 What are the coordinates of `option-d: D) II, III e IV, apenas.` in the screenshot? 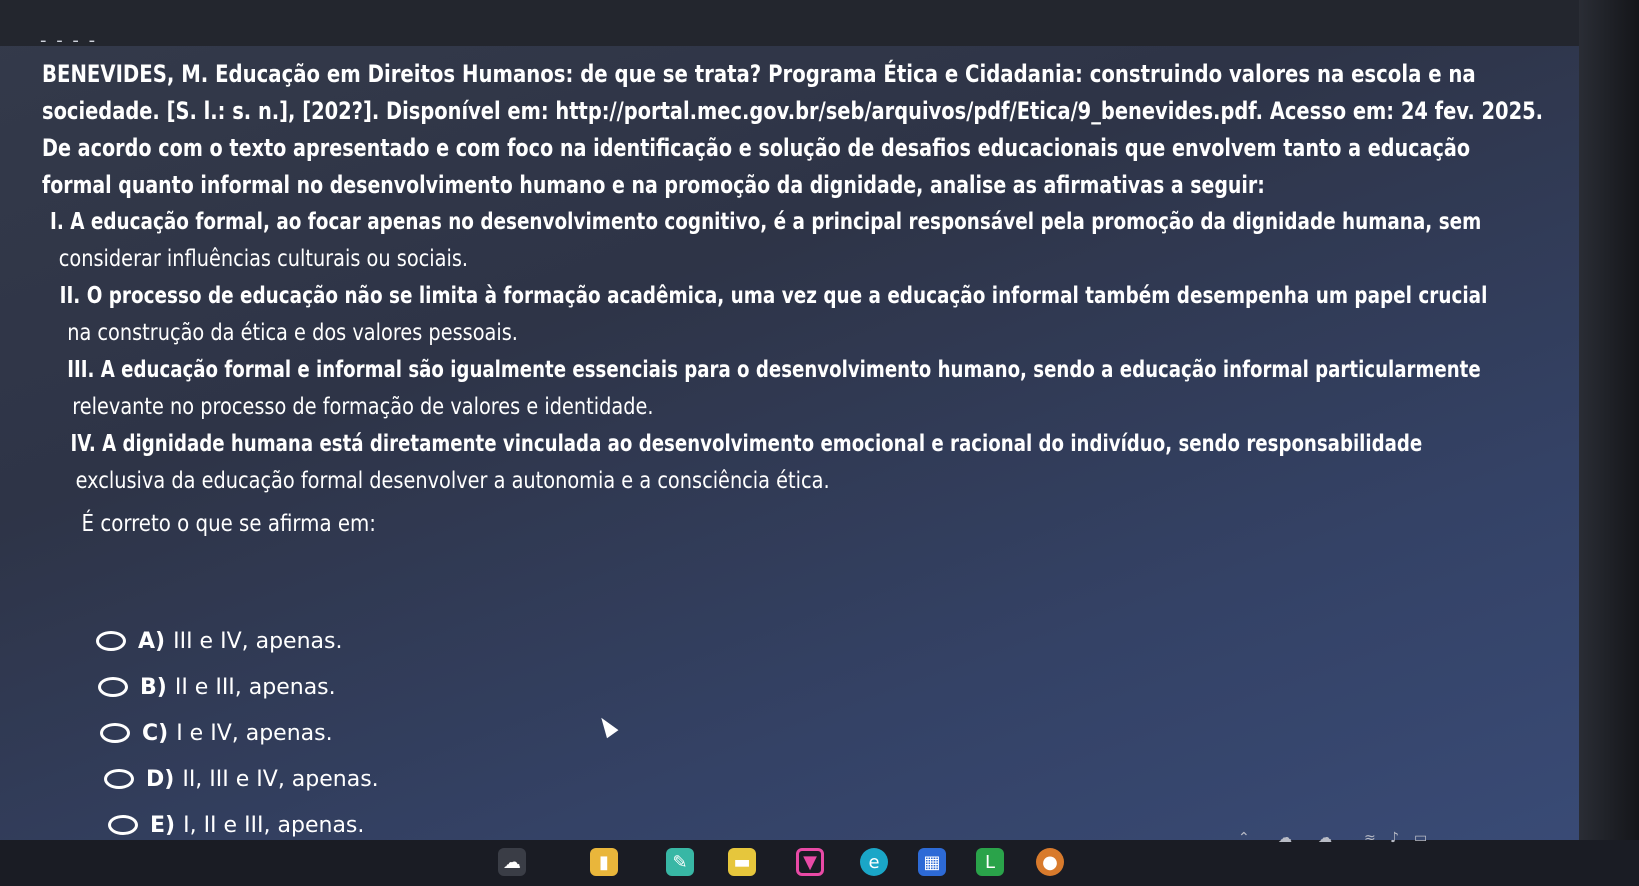 It's located at (237, 779).